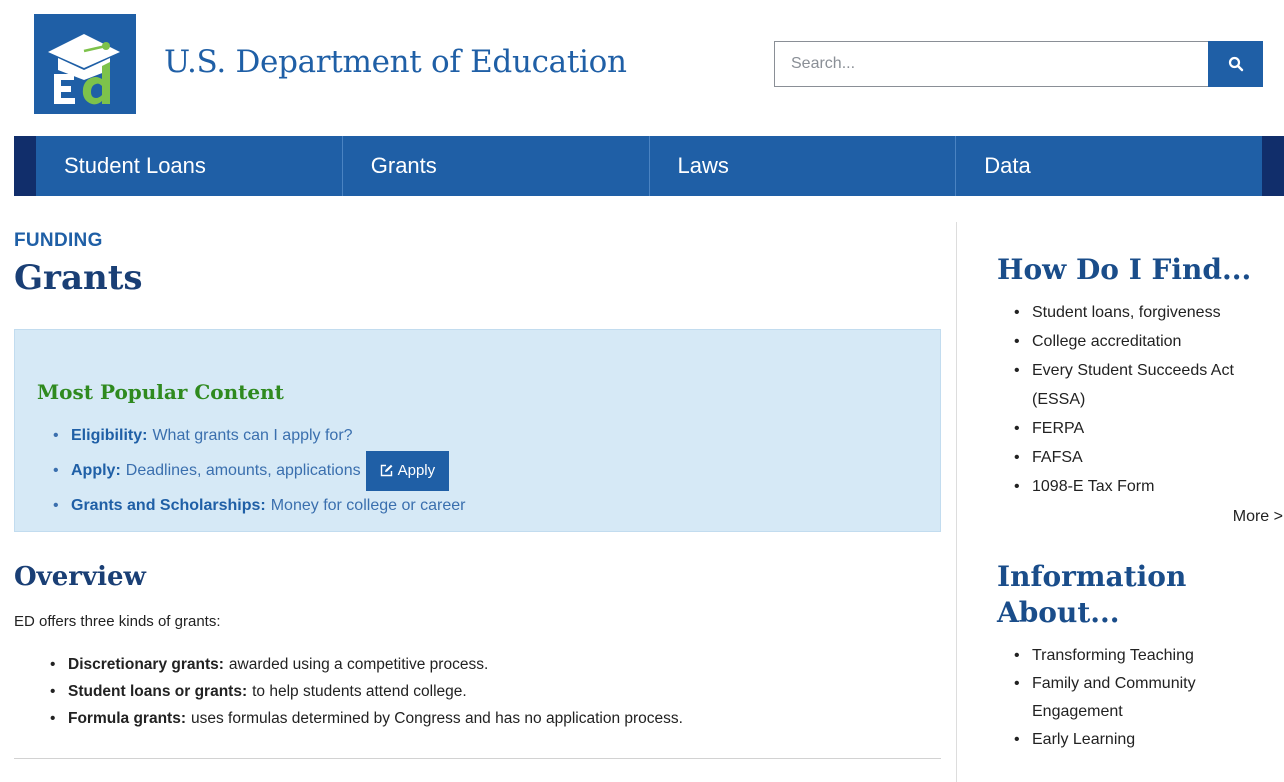  What do you see at coordinates (243, 470) in the screenshot?
I see `list-item-text: Deadlines, amounts, applications` at bounding box center [243, 470].